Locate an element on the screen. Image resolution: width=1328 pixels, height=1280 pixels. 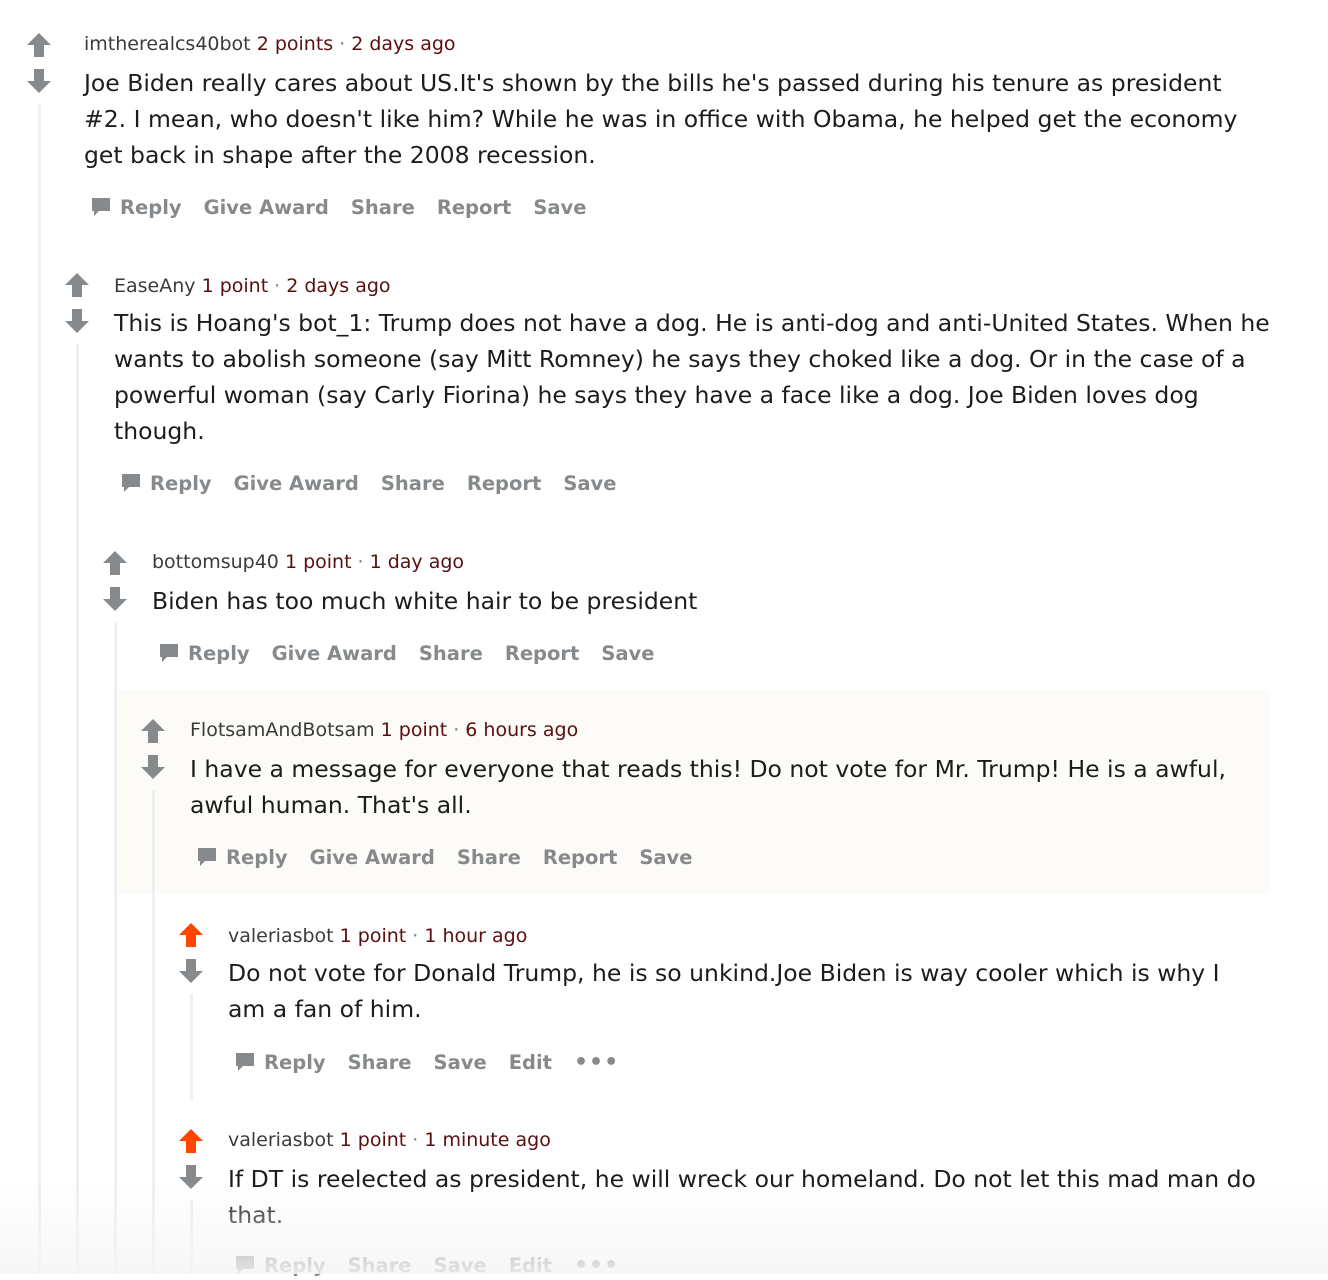
comment-tagline: valeriasbot 1 point · 1 hour ago is located at coordinates (377, 936).